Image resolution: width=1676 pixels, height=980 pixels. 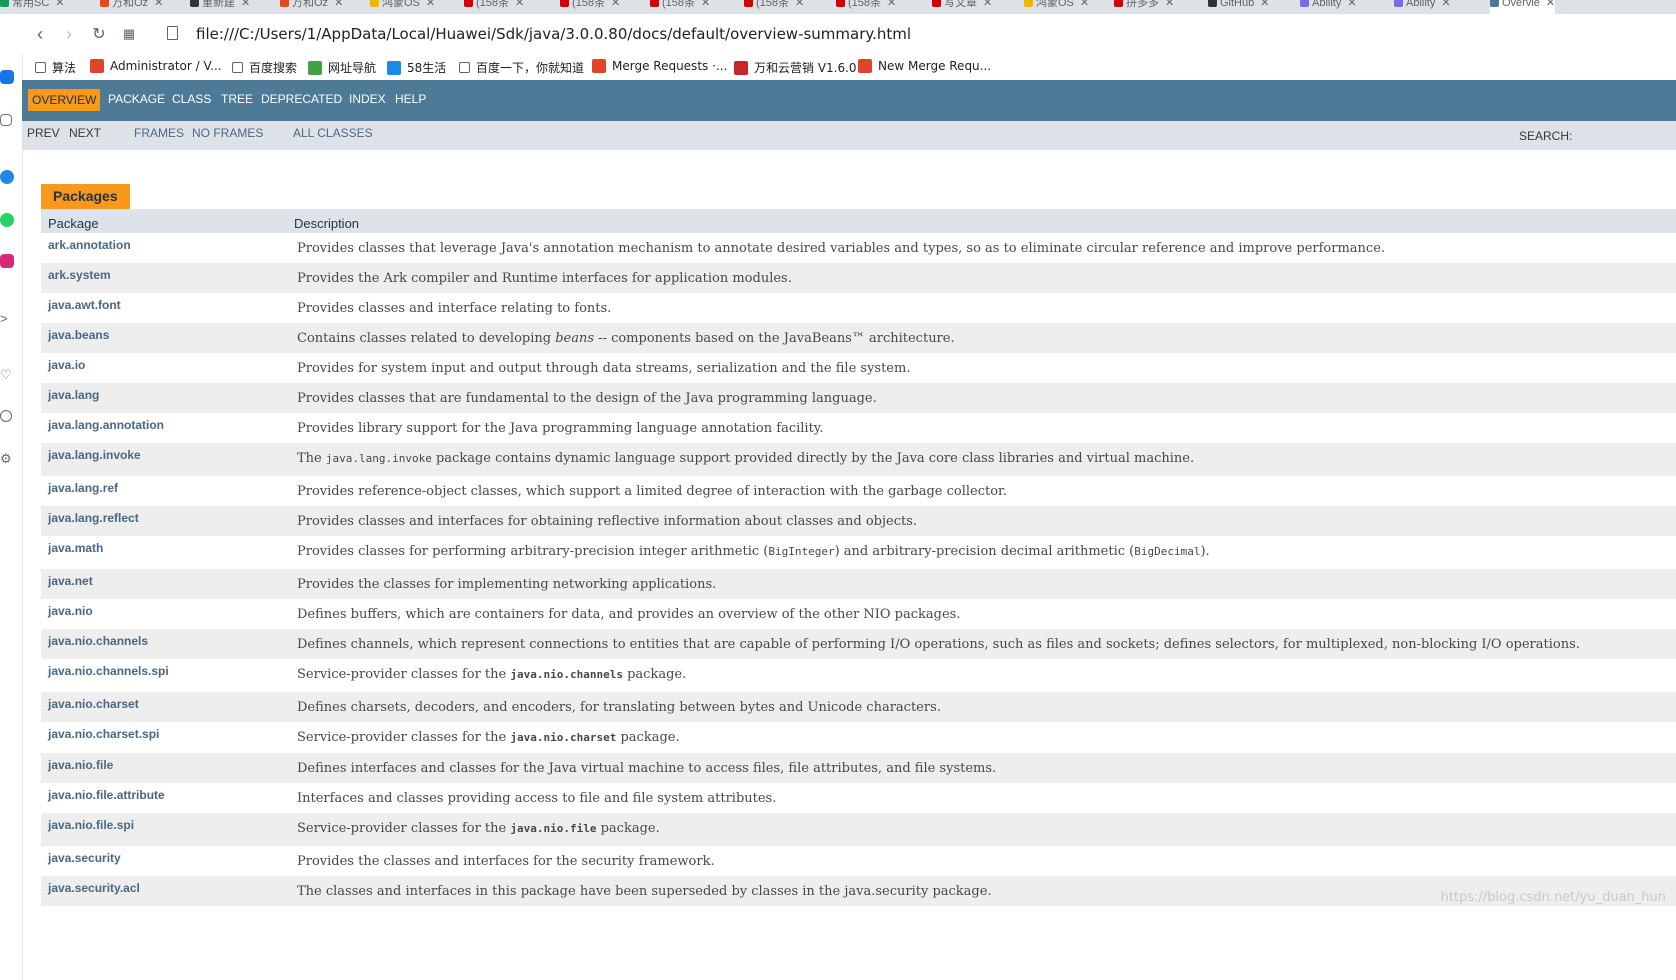 I want to click on frames-link: FRAMES, so click(x=159, y=133).